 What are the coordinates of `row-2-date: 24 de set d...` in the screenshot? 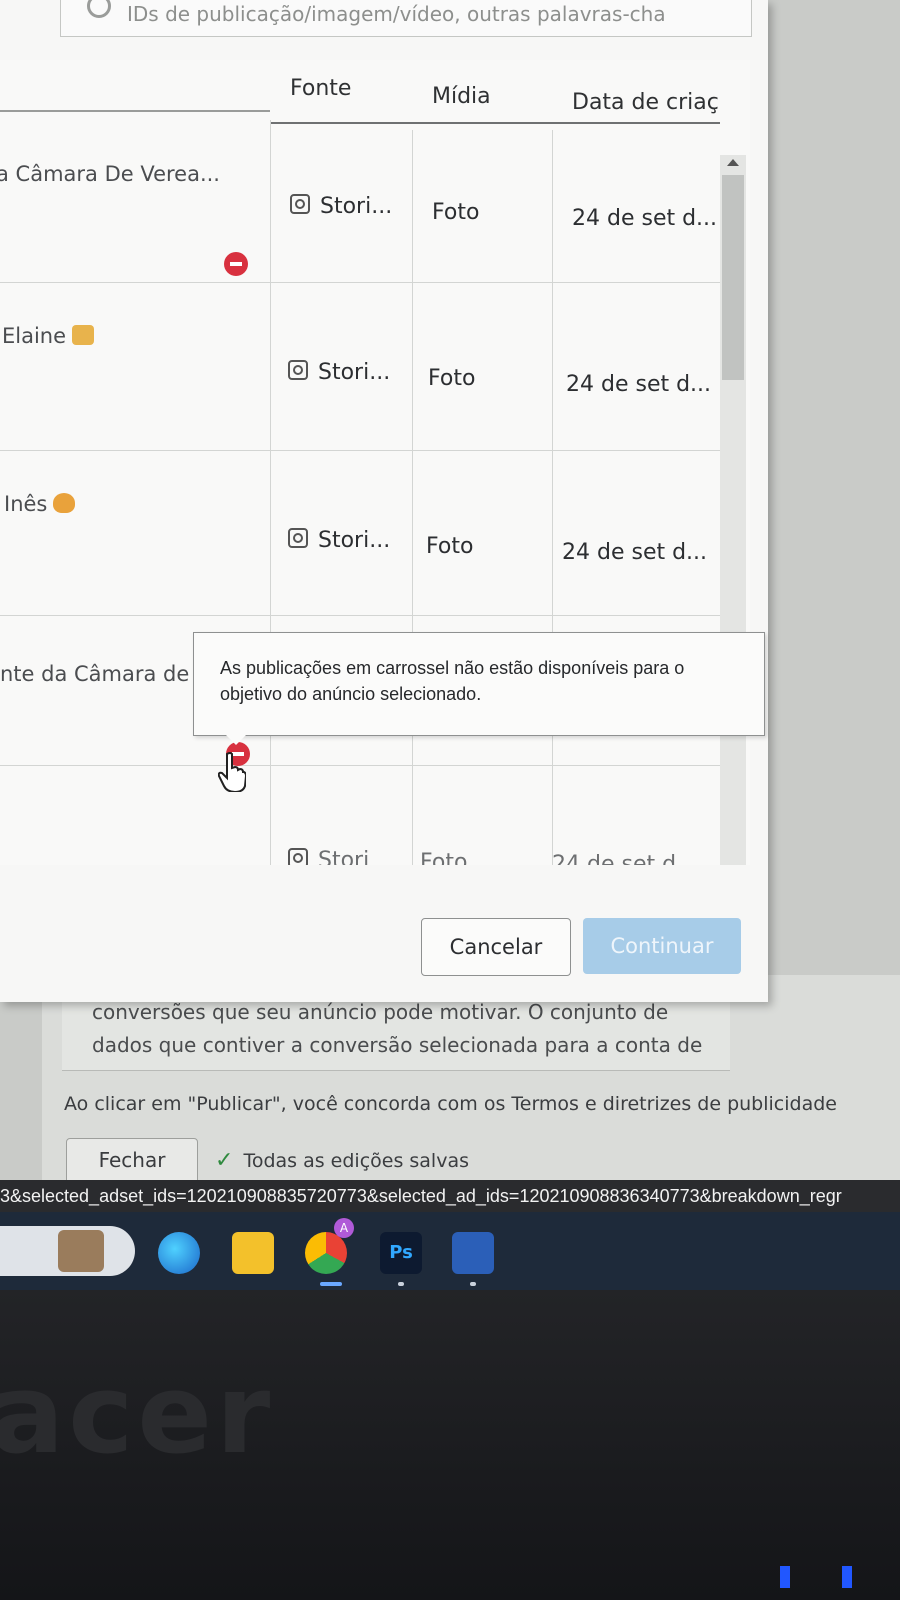 It's located at (639, 384).